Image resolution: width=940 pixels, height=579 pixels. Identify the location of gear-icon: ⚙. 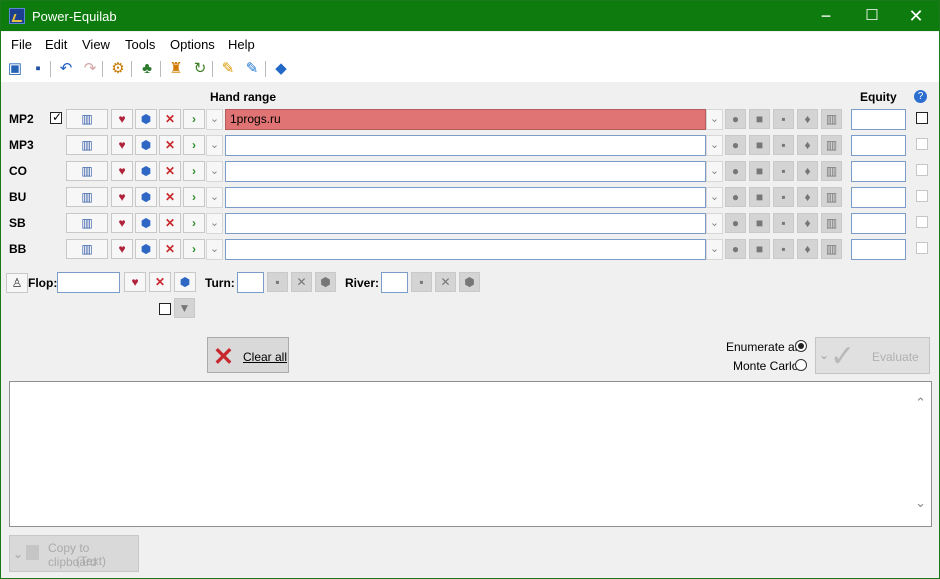
(118, 69).